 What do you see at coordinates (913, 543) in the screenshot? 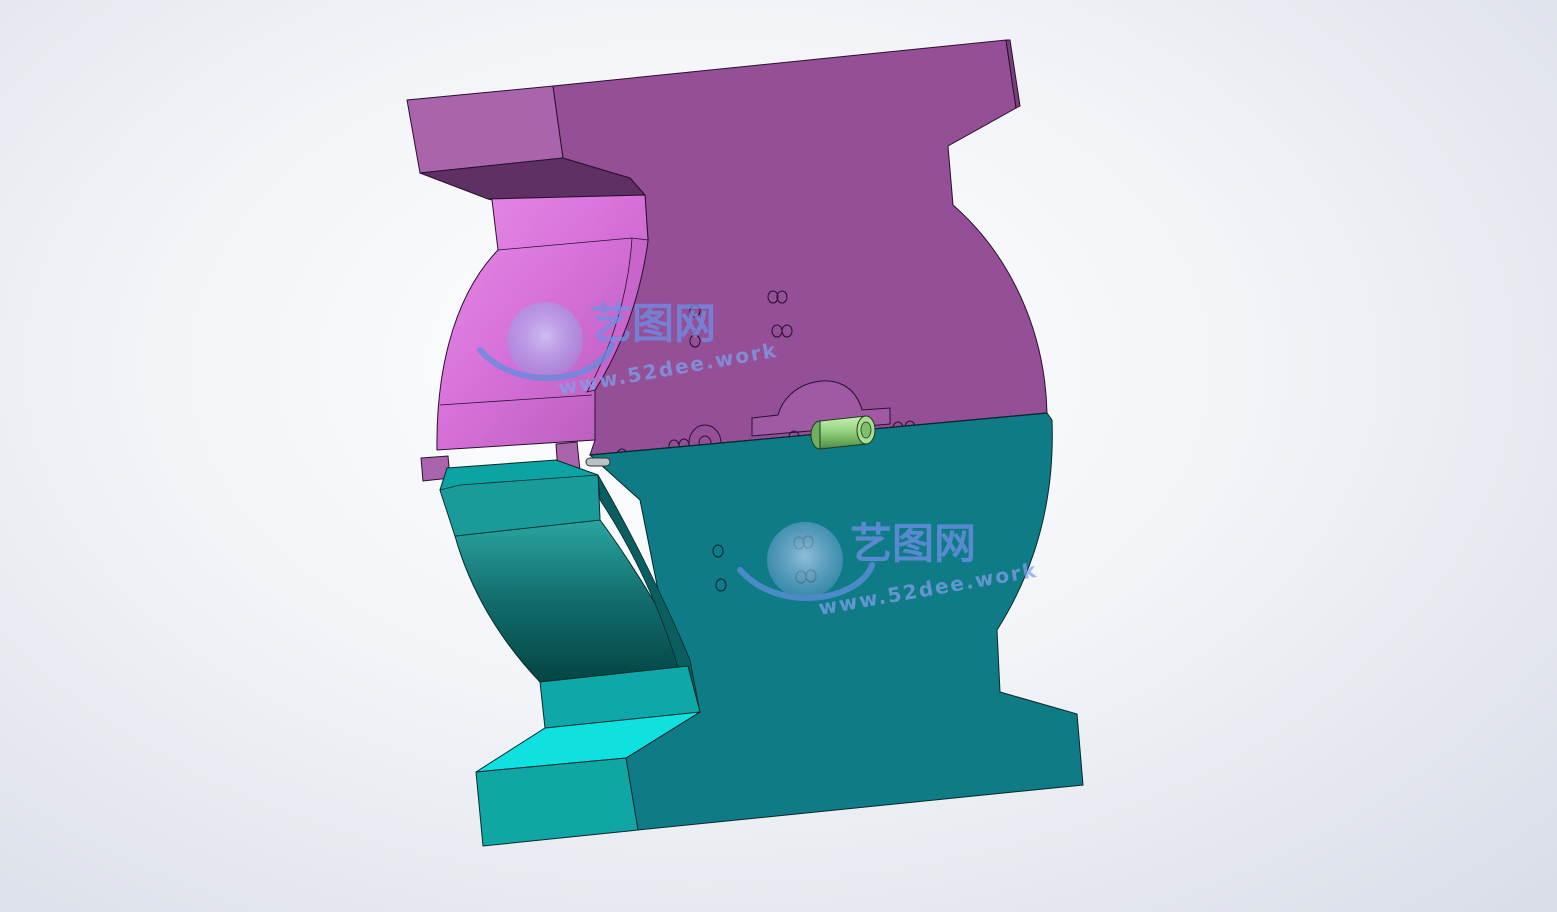
I see `watermark-2-logo-text: 艺图网` at bounding box center [913, 543].